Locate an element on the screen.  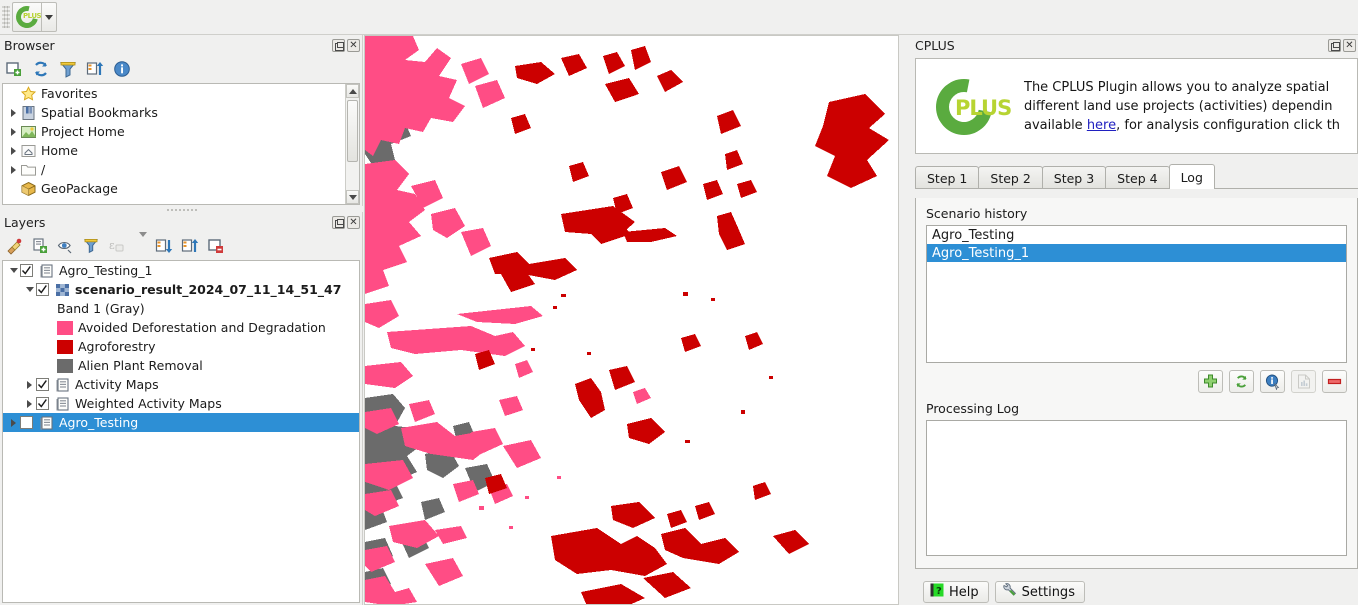
add-group-icon is located at coordinates (40, 246).